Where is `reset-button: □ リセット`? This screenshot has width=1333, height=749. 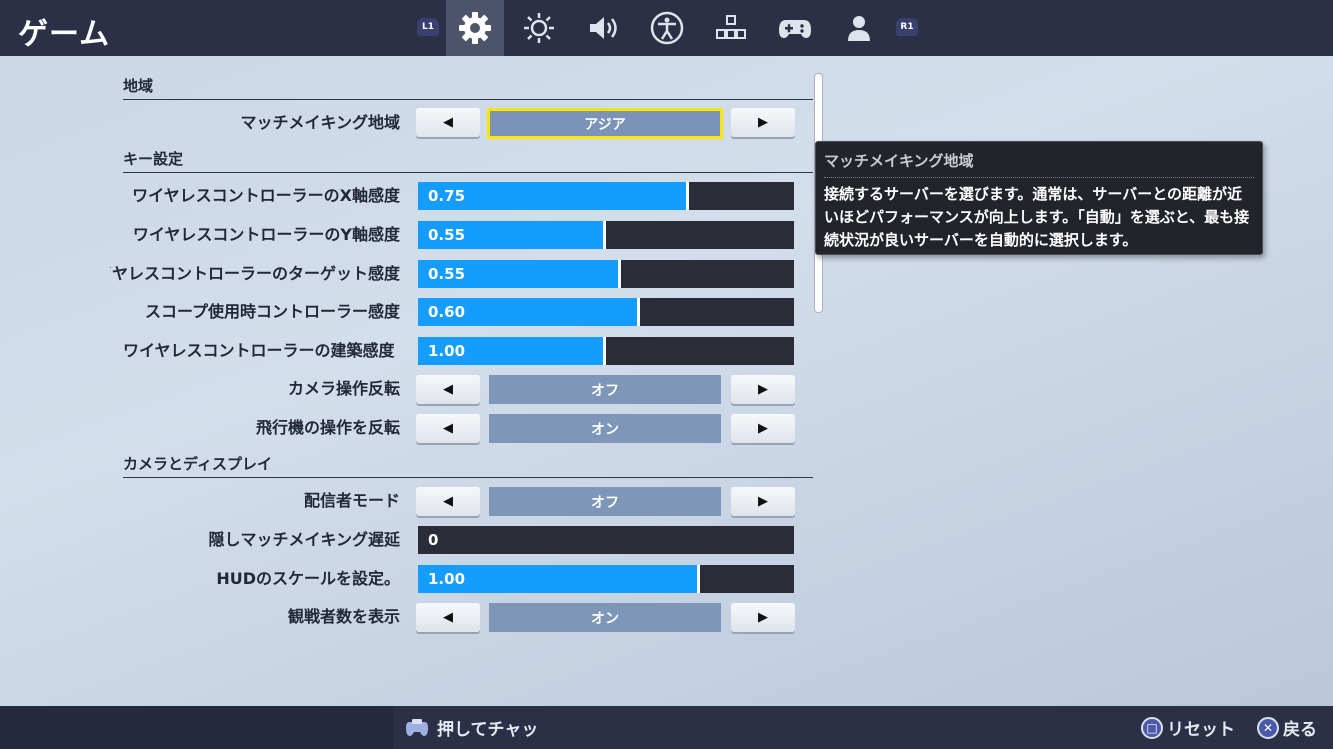
reset-button: □ リセット is located at coordinates (1188, 727).